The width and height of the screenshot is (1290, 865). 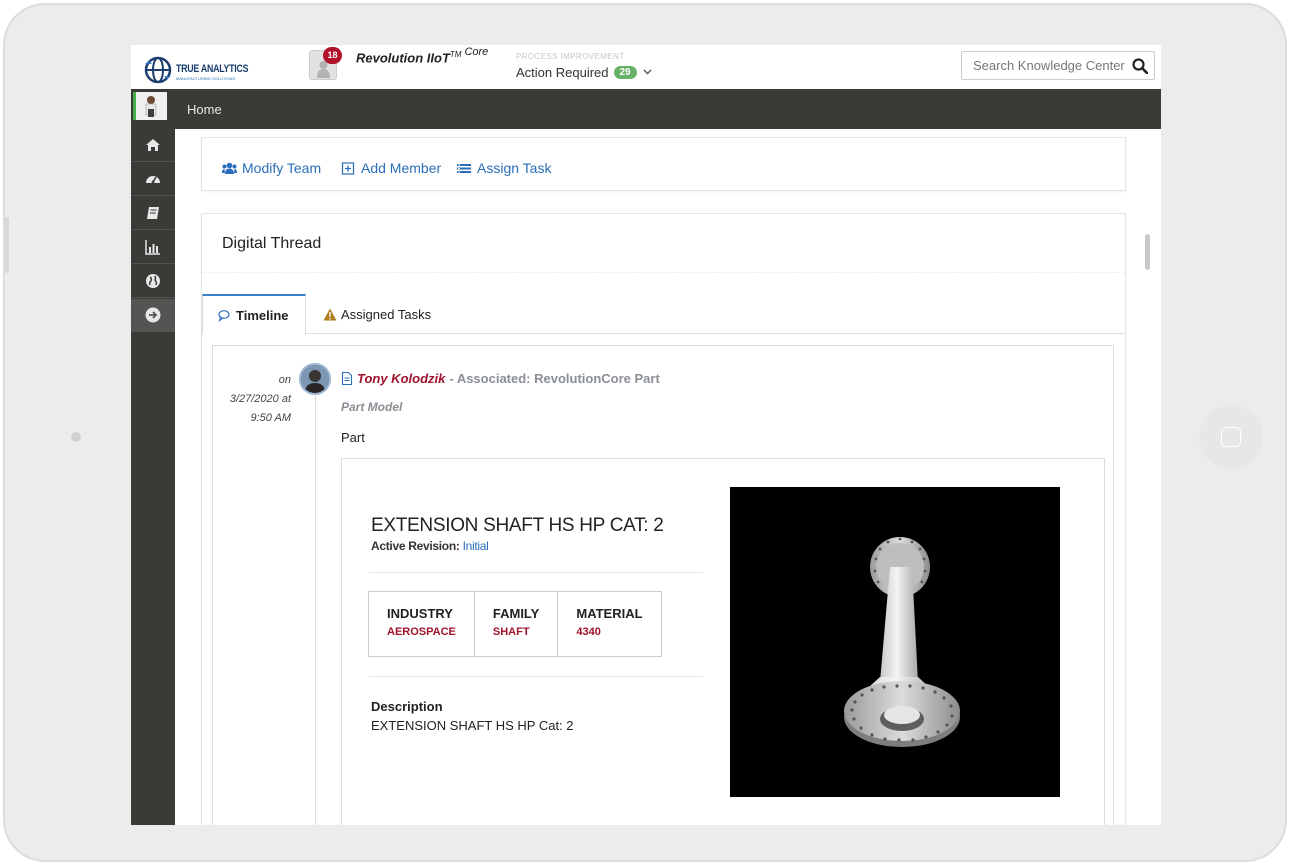 I want to click on tab-timeline-label: Timeline, so click(x=262, y=315).